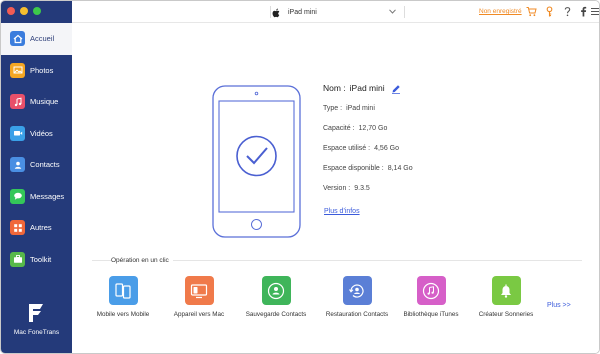 Image resolution: width=600 pixels, height=354 pixels. What do you see at coordinates (17, 196) in the screenshot?
I see `messages-icon` at bounding box center [17, 196].